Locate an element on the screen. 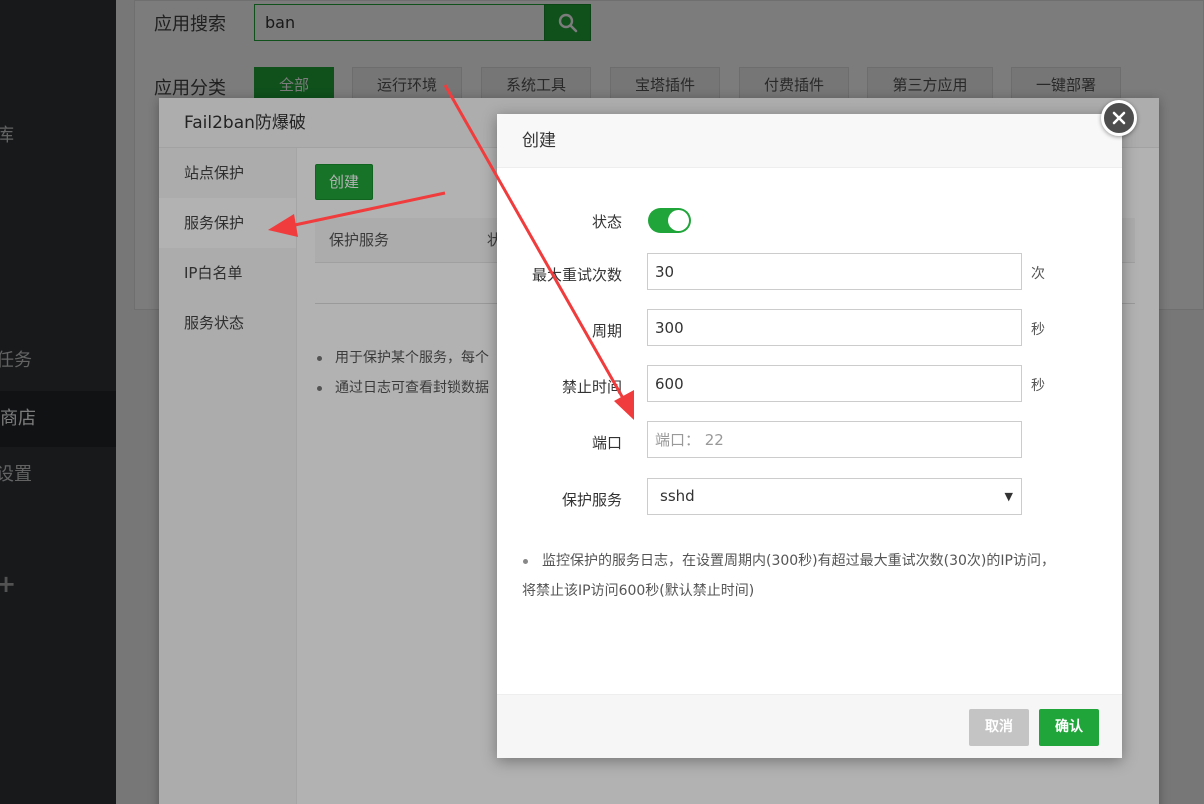  tip-line-2: 将禁止该IP访问600秒(默认禁止时间) is located at coordinates (638, 591).